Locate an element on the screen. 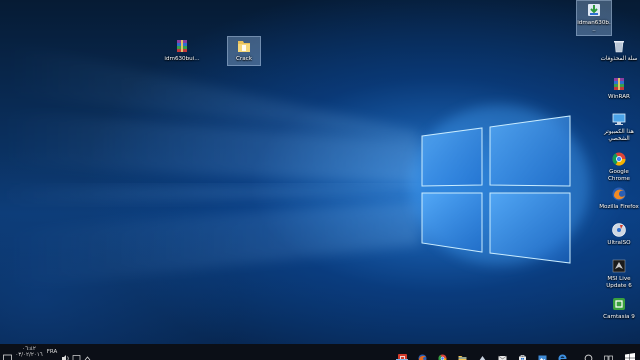 This screenshot has width=640, height=360. desktop-icon-label: Camtasia 9 is located at coordinates (619, 317).